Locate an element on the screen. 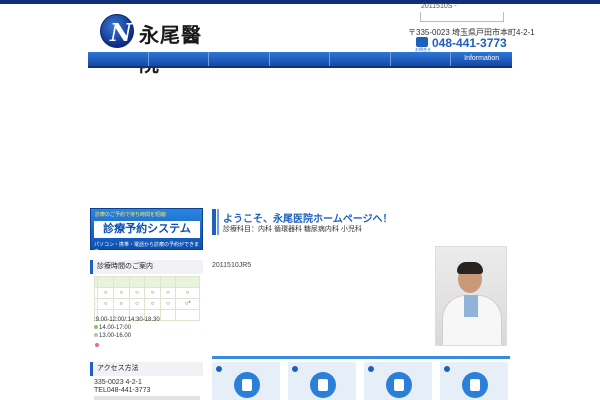 The image size is (600, 400). hours-line-1: :9.00-12:00/:14:30-18.30 is located at coordinates (127, 320).